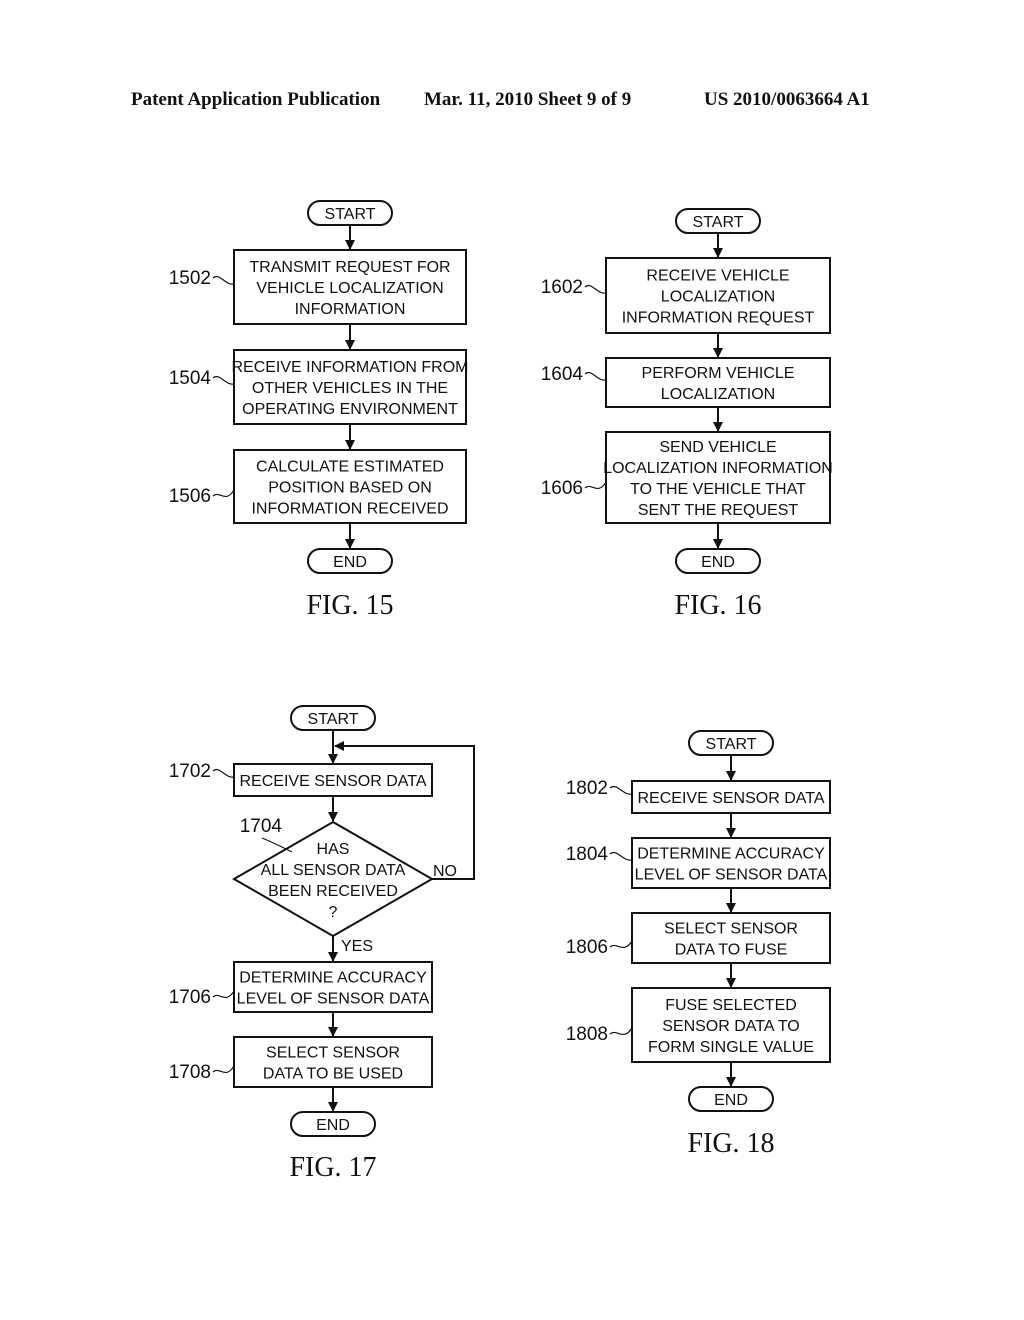 The width and height of the screenshot is (1024, 1320). What do you see at coordinates (562, 287) in the screenshot?
I see `reference-number: 1602` at bounding box center [562, 287].